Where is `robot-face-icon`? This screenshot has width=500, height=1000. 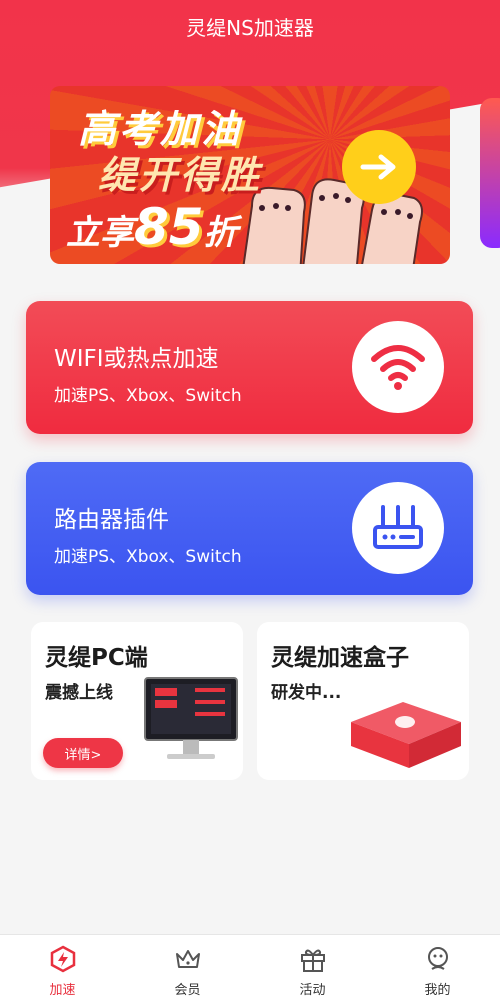 robot-face-icon is located at coordinates (437, 958).